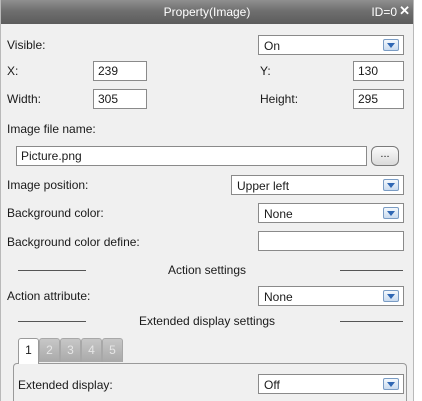 The image size is (422, 401). I want to click on tab-4: 4, so click(91, 350).